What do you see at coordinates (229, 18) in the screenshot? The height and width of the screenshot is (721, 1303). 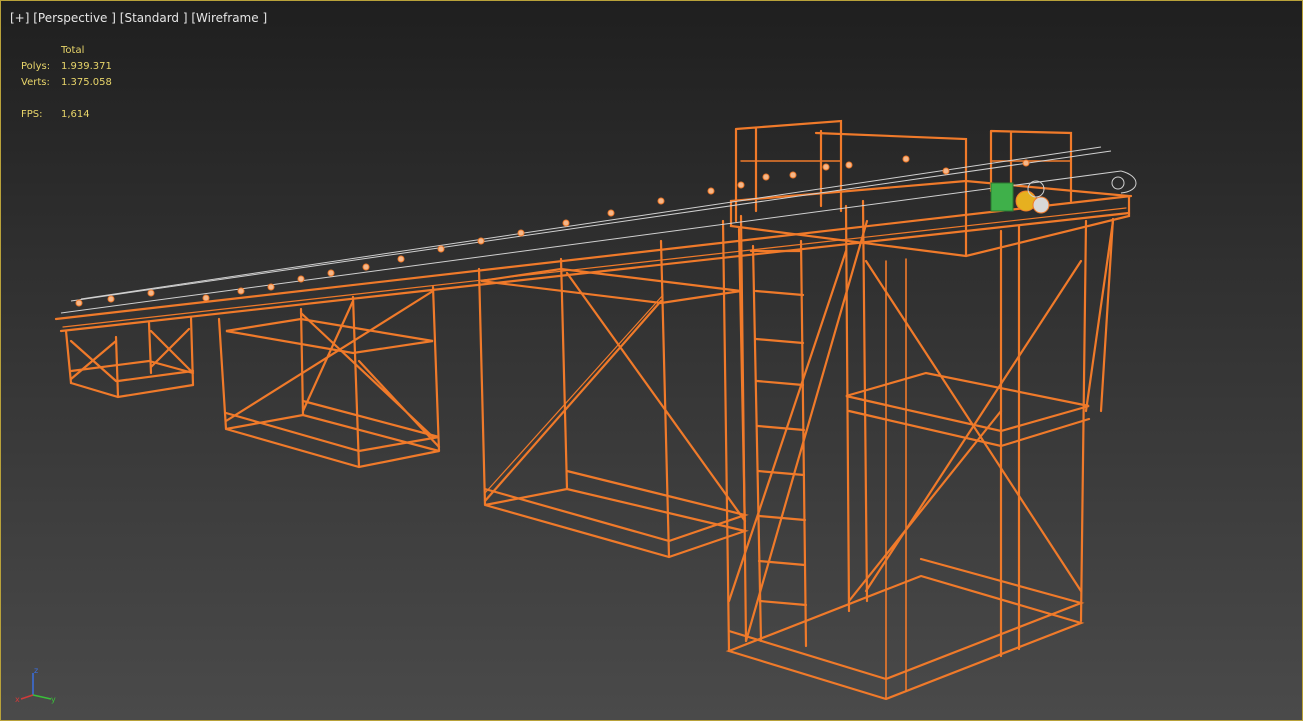 I see `viewport-display-menu: [Wireframe ]` at bounding box center [229, 18].